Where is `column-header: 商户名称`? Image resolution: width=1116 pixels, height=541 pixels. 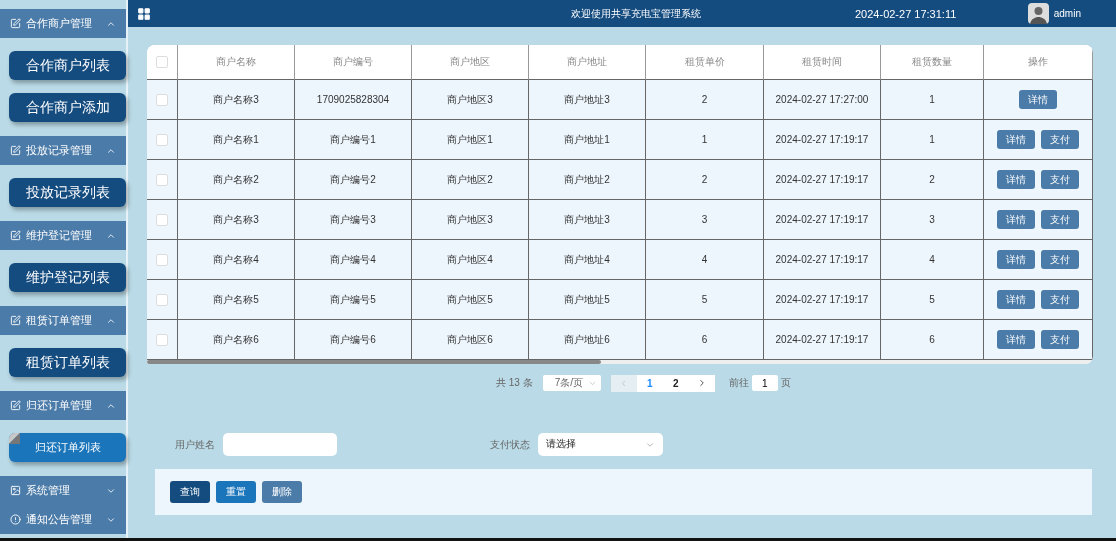
column-header: 商户名称 is located at coordinates (236, 62).